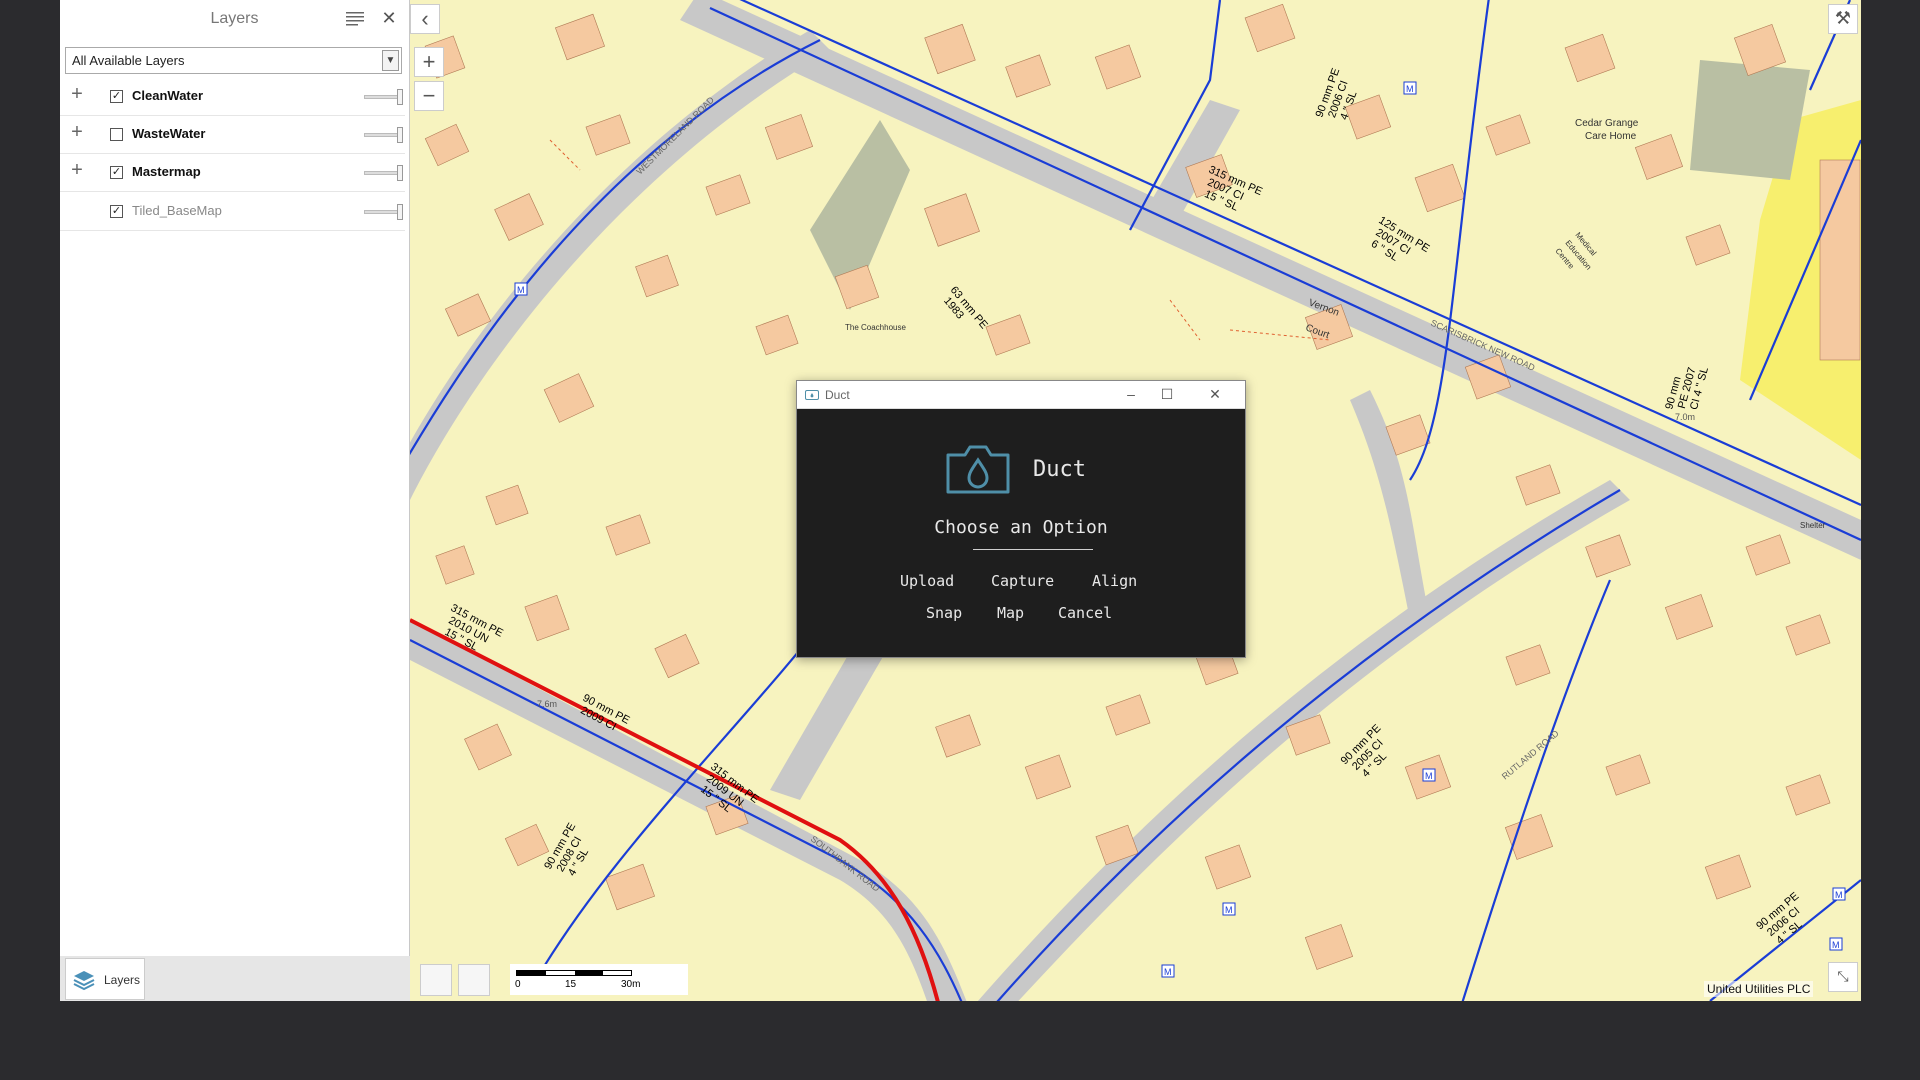 The image size is (1920, 1080). What do you see at coordinates (1843, 977) in the screenshot?
I see `expand-icon: ⤡` at bounding box center [1843, 977].